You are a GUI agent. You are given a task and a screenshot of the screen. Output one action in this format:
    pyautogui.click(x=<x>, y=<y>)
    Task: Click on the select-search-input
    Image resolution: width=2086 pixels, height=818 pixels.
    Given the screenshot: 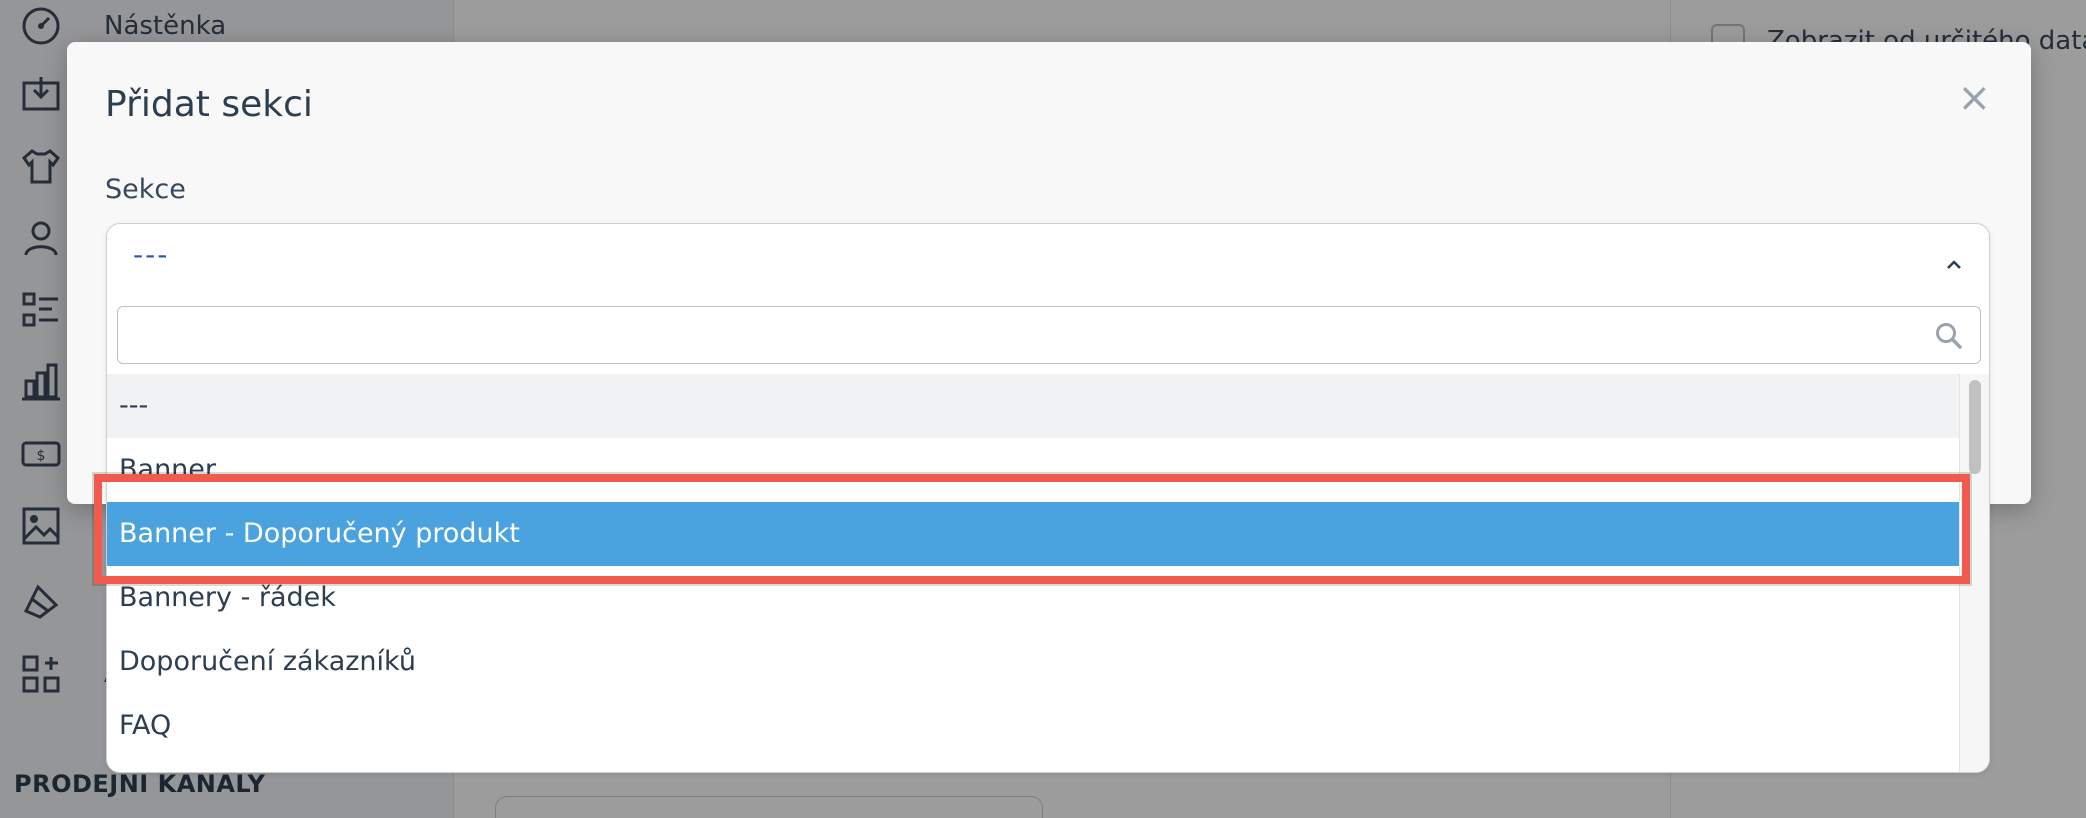 What is the action you would take?
    pyautogui.click(x=1049, y=335)
    